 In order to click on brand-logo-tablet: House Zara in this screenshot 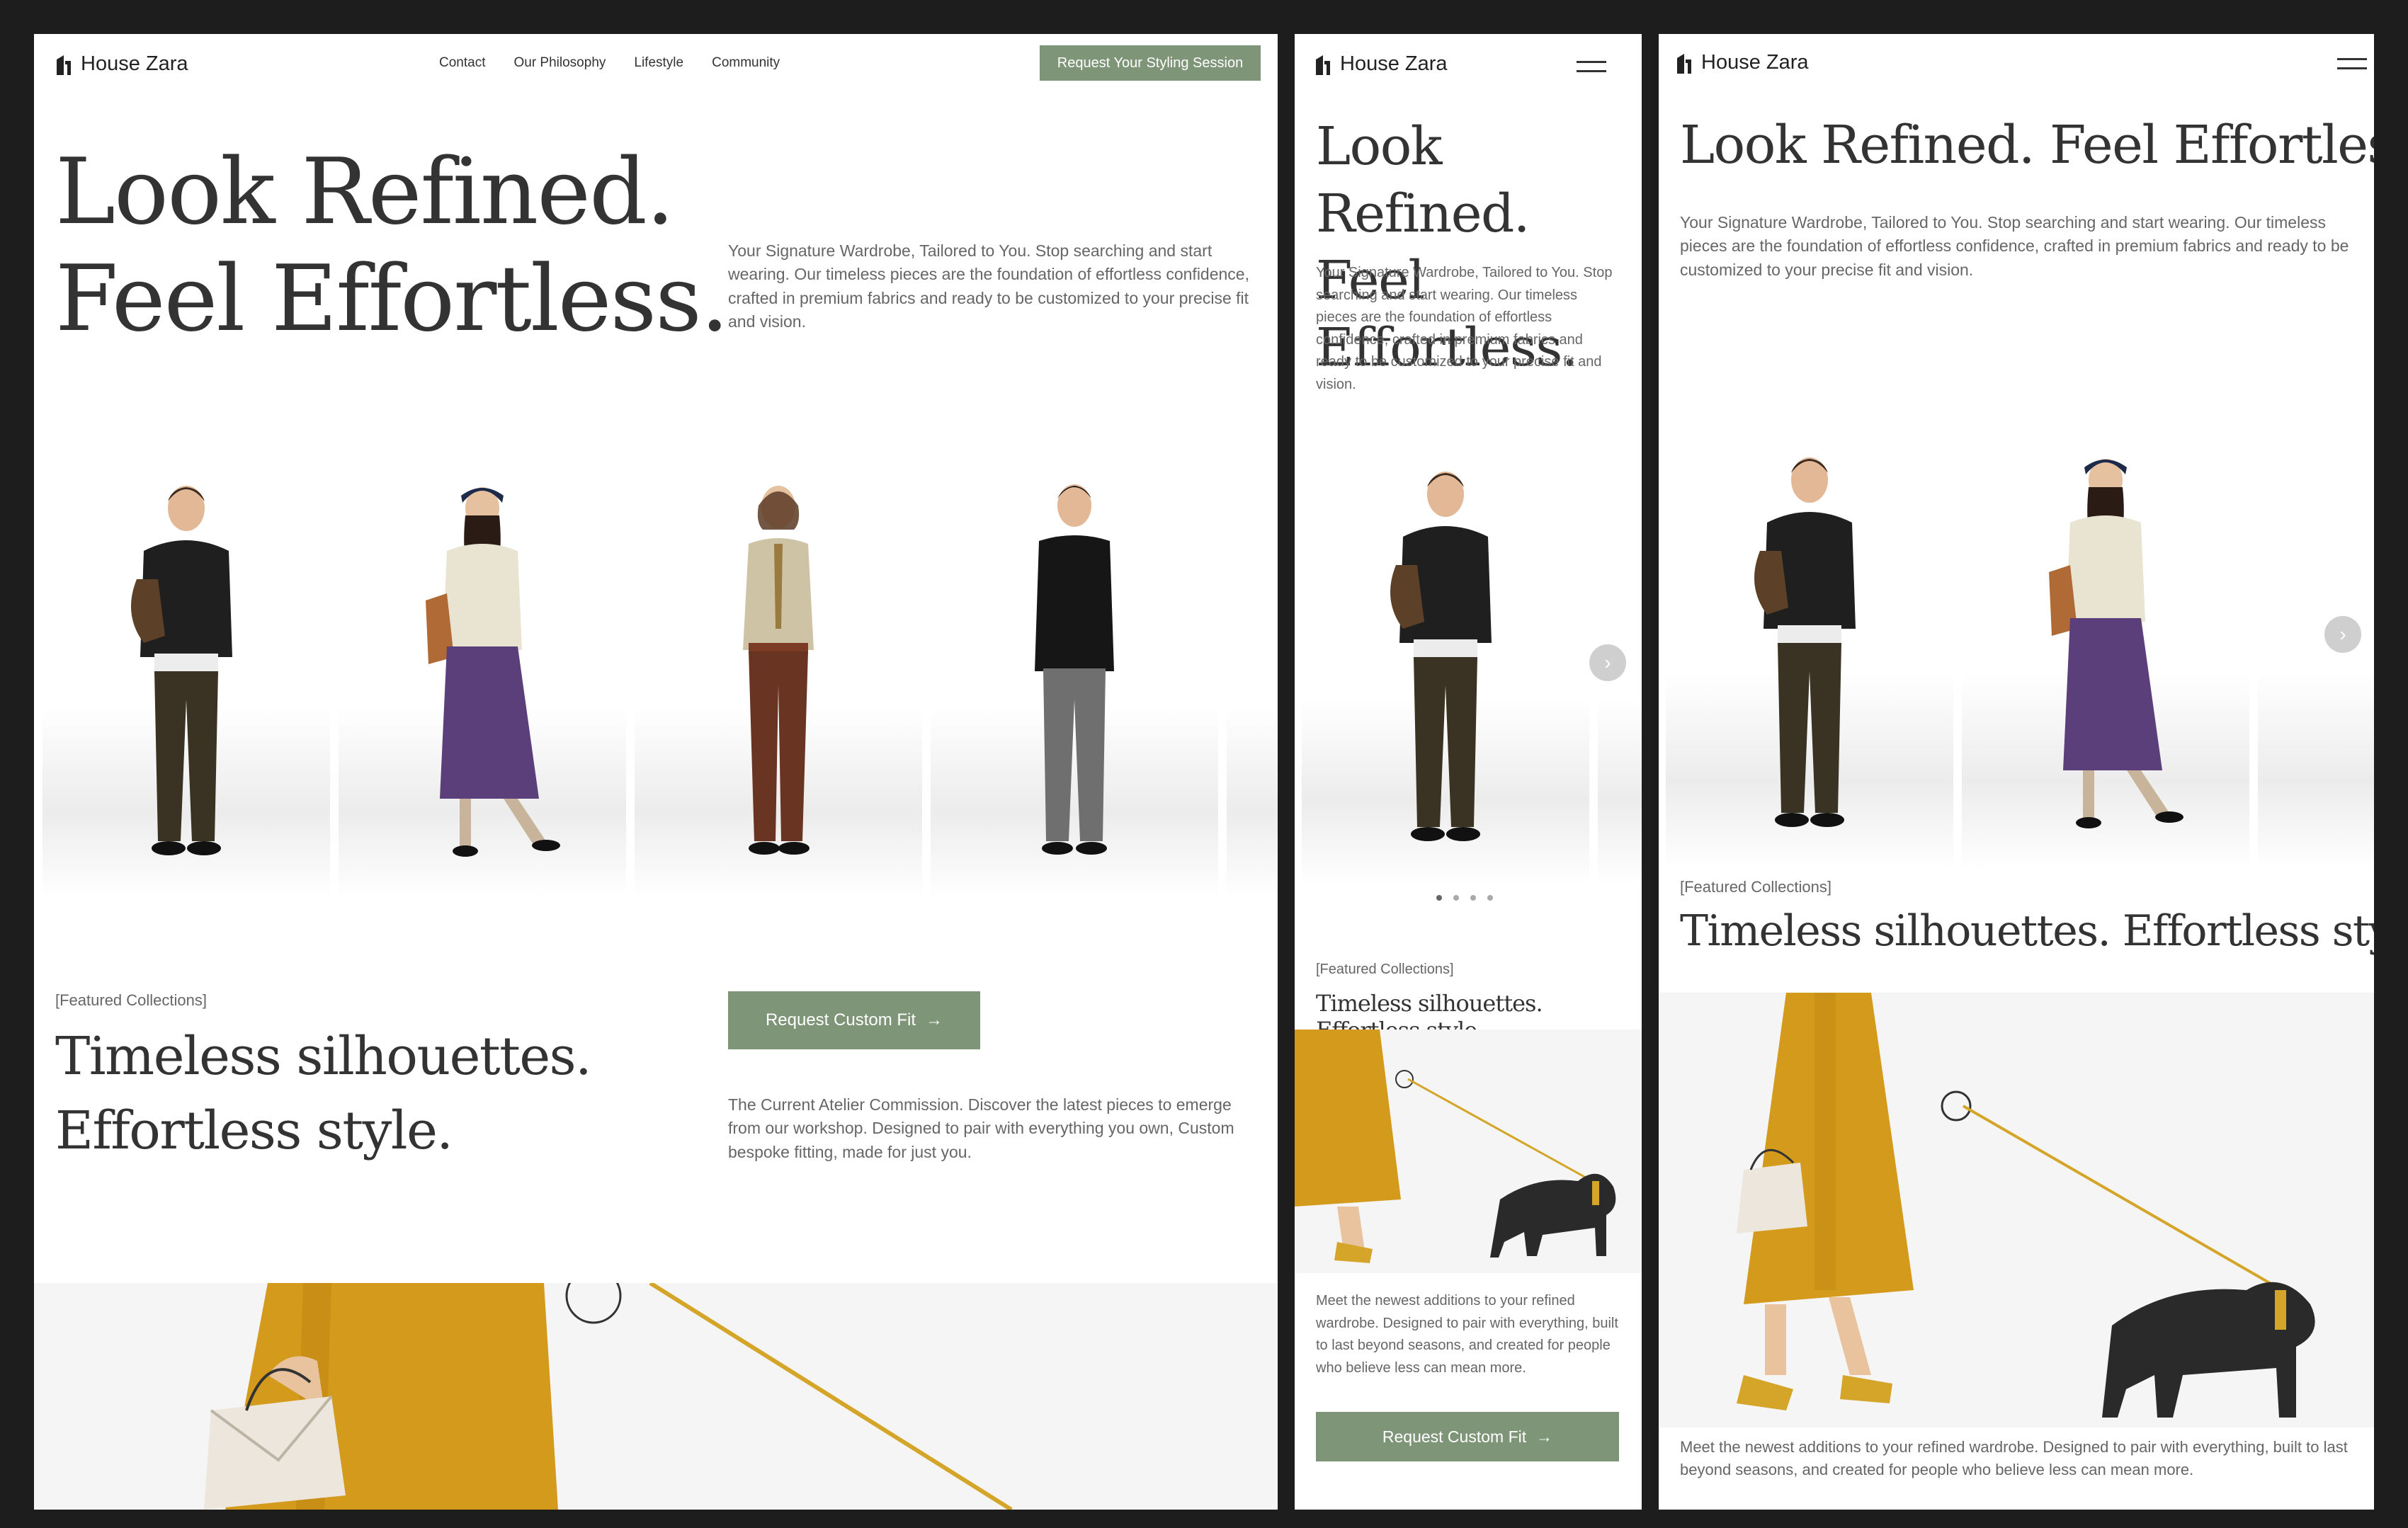, I will do `click(1742, 62)`.